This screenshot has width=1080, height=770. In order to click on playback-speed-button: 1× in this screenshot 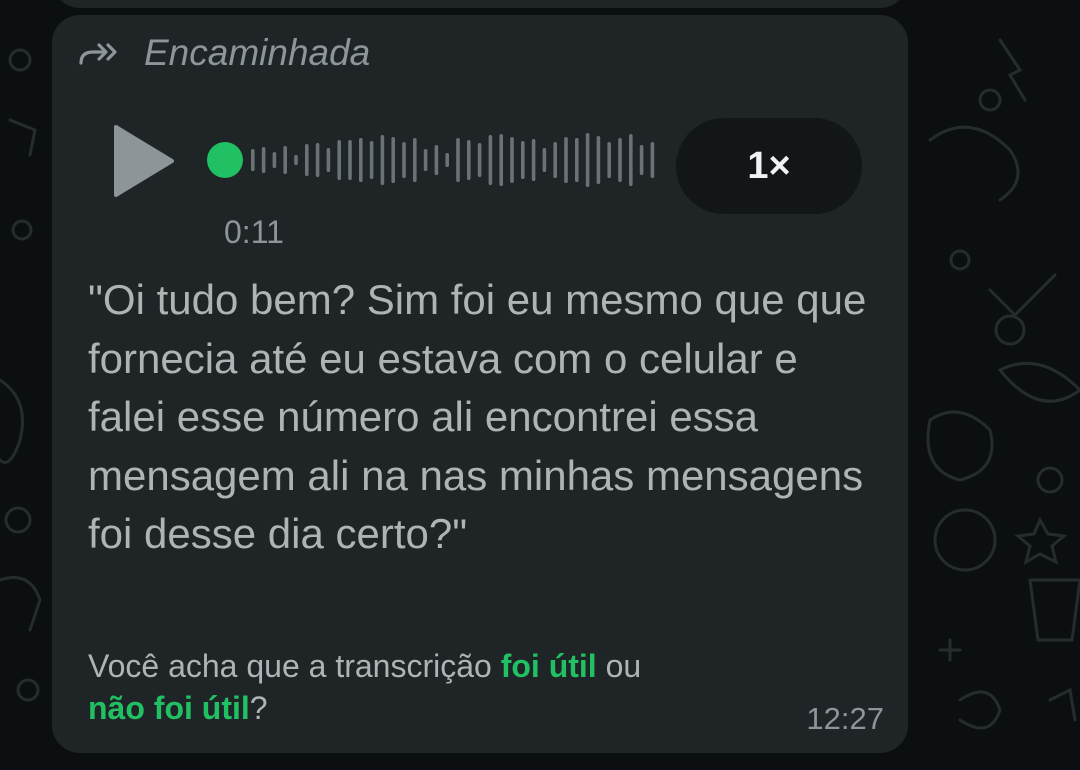, I will do `click(769, 166)`.